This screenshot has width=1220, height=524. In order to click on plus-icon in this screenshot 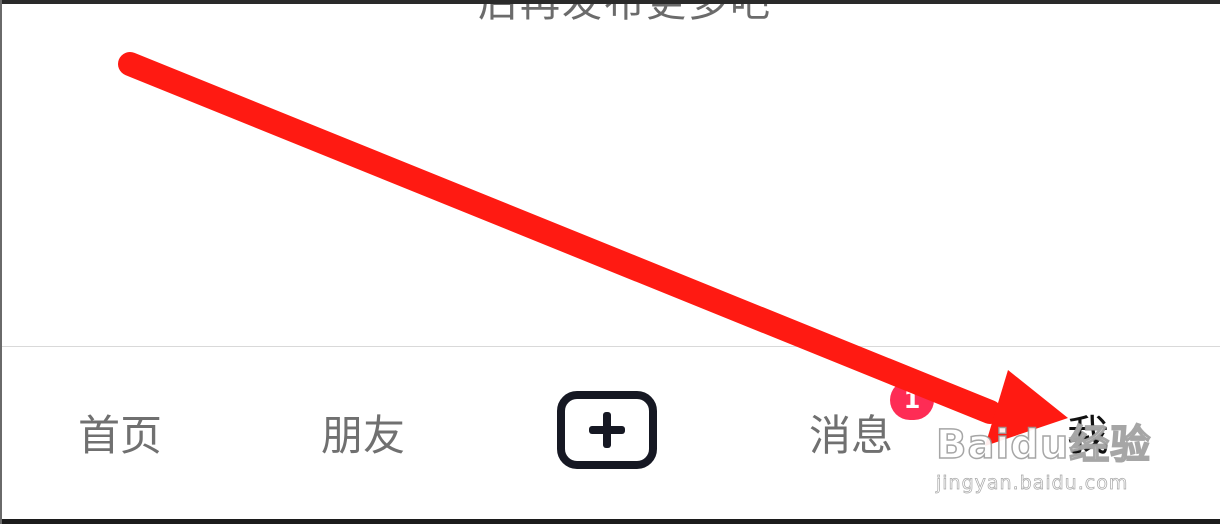, I will do `click(607, 430)`.